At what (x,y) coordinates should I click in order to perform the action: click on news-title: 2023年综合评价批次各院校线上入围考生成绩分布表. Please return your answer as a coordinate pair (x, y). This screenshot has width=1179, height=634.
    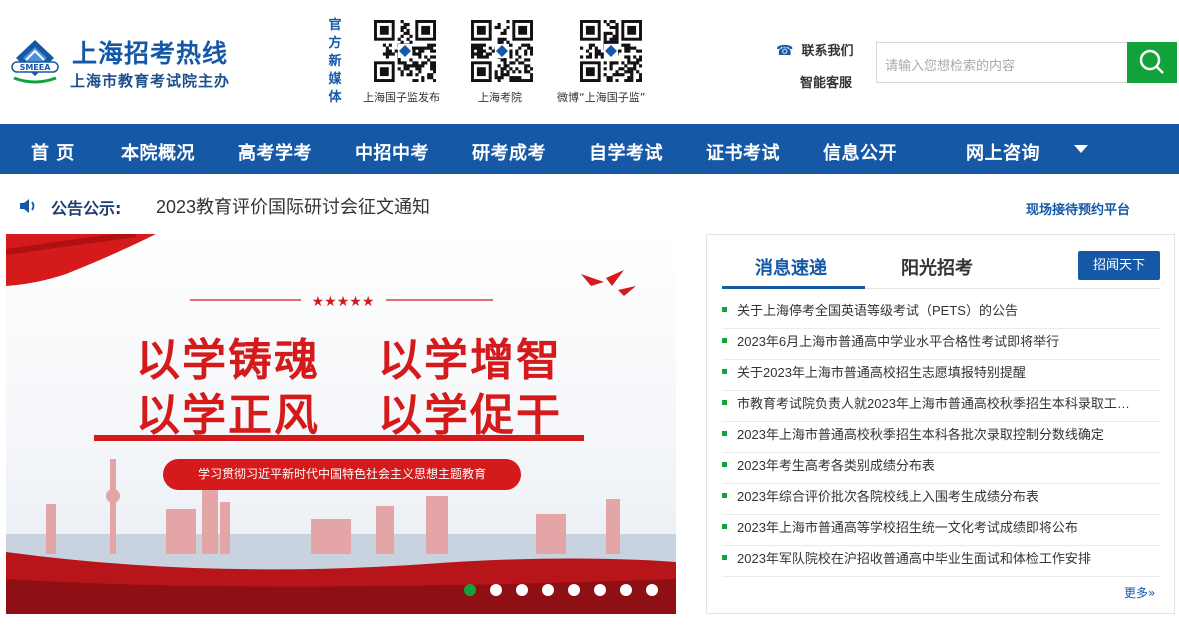
    Looking at the image, I should click on (888, 496).